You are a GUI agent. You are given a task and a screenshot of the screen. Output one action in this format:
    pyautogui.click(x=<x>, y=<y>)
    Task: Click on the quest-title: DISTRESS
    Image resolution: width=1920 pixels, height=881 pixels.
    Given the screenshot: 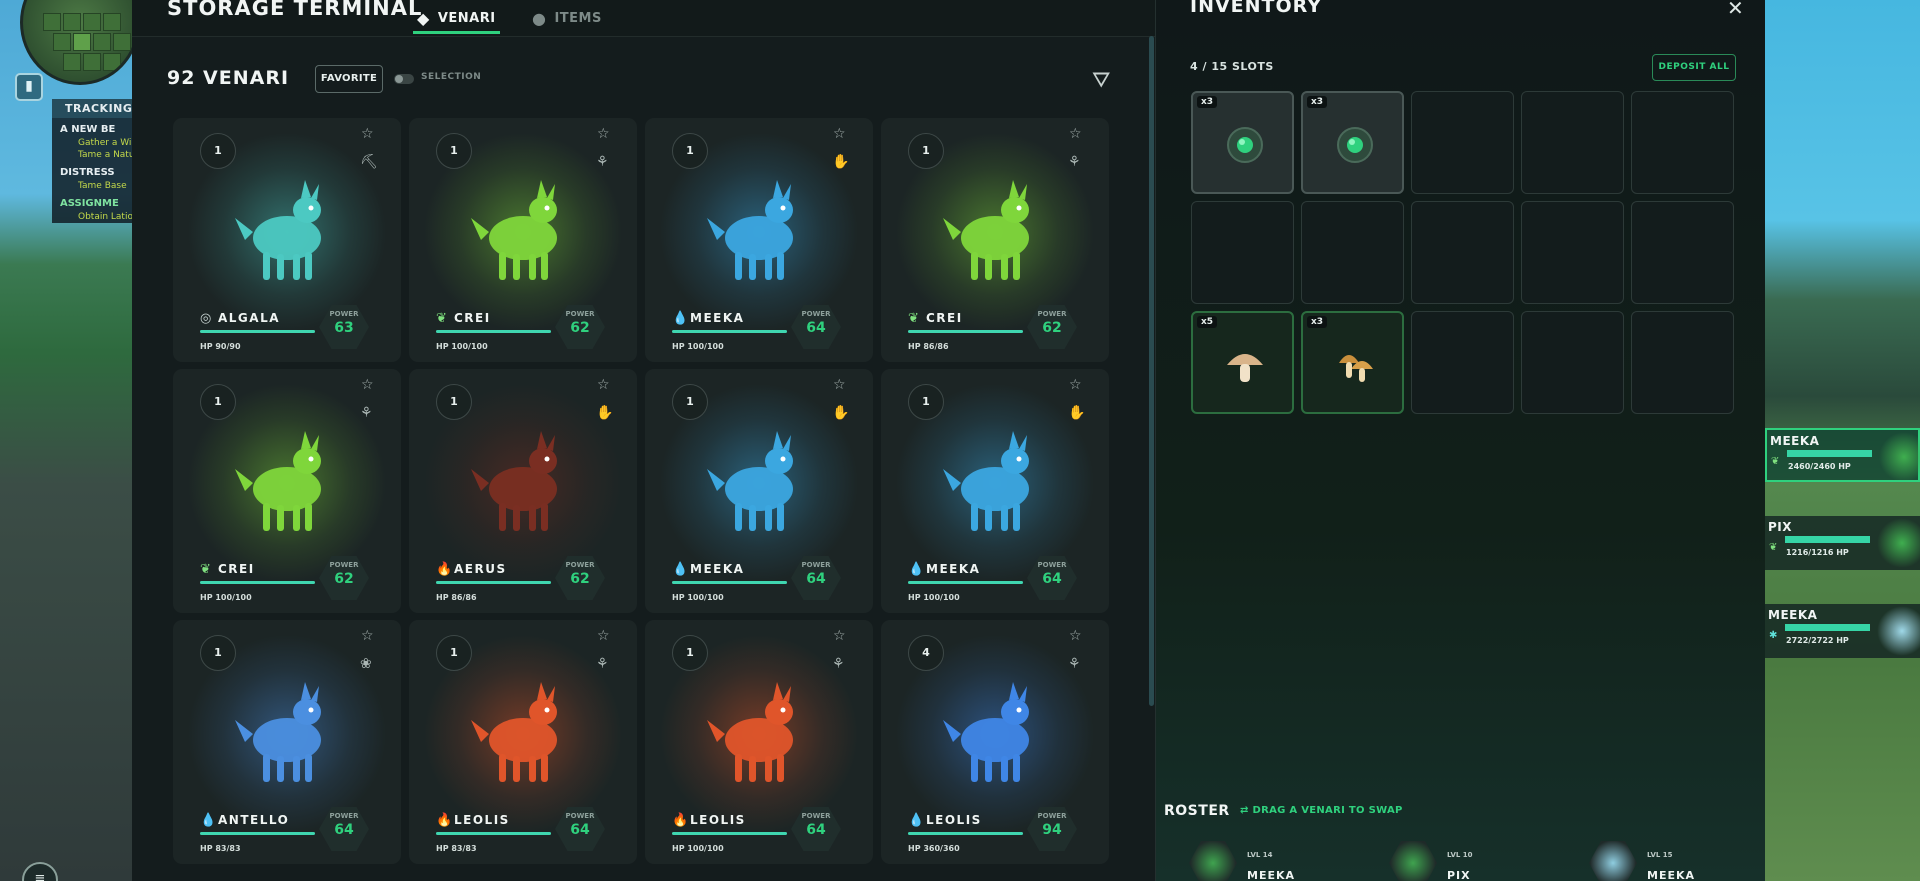 What is the action you would take?
    pyautogui.click(x=97, y=170)
    